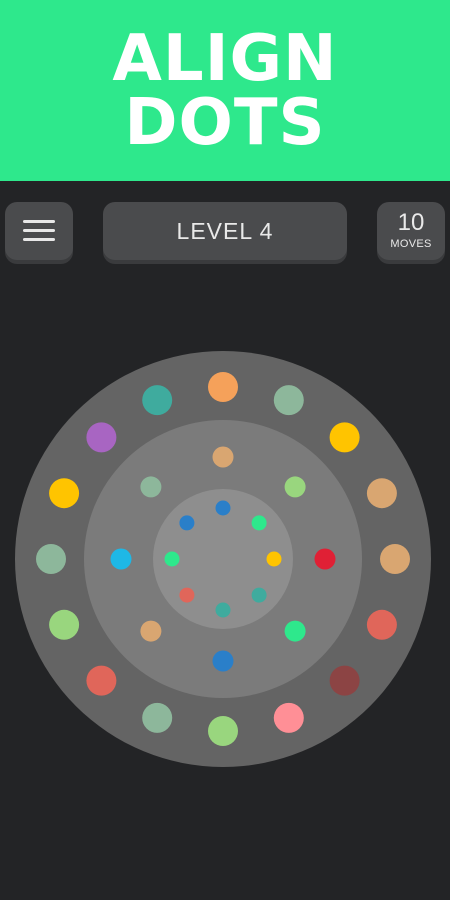 The height and width of the screenshot is (900, 450). I want to click on level-label: LEVEL 4, so click(225, 230).